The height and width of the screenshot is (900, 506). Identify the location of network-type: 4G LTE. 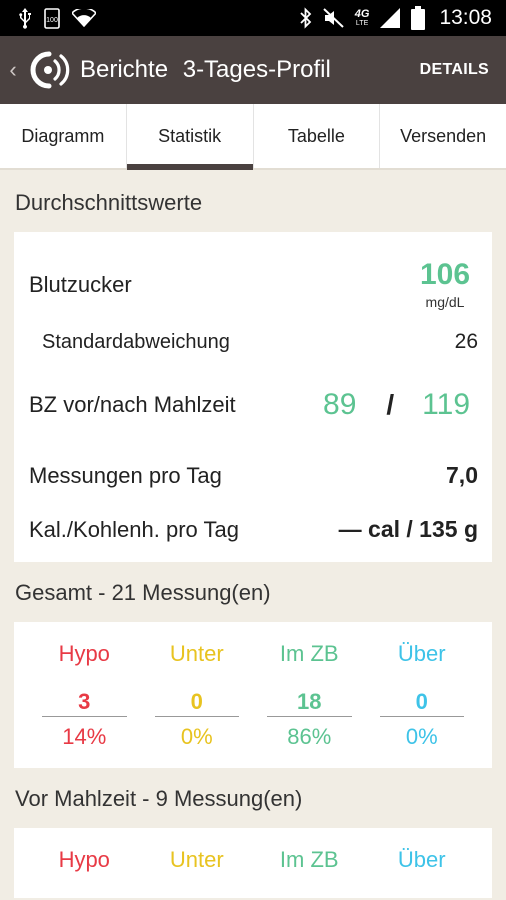
(362, 18).